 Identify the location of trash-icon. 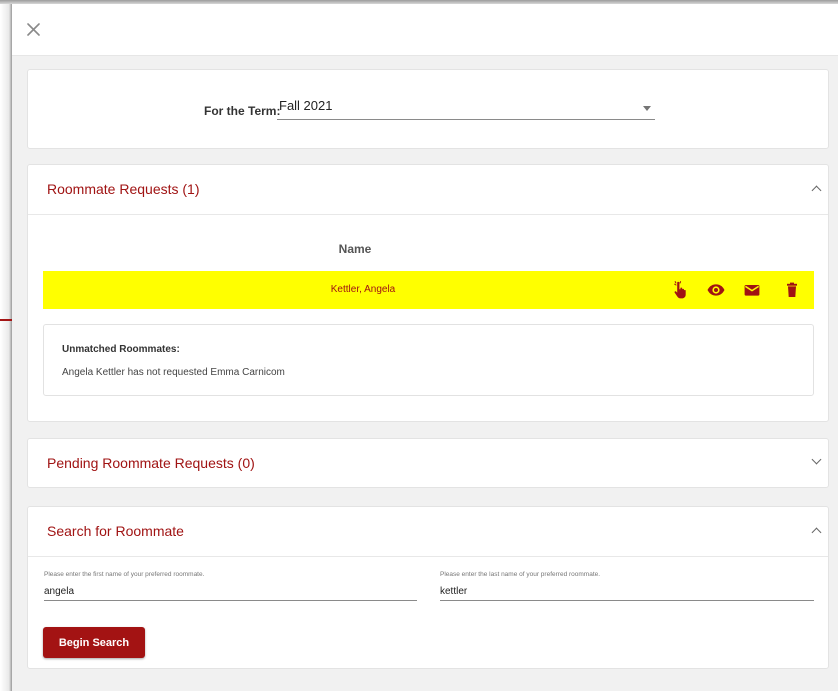
(792, 289).